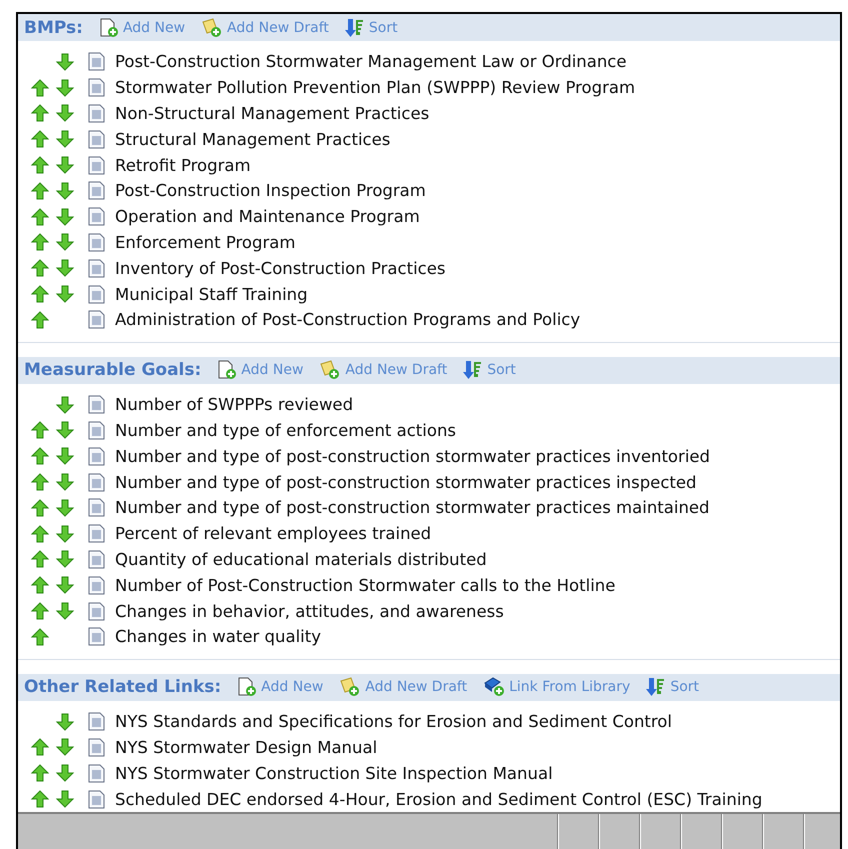 The width and height of the screenshot is (848, 849). Describe the element at coordinates (334, 773) in the screenshot. I see `item-link: NYS Stormwater Construction Site Inspection Manual` at that location.